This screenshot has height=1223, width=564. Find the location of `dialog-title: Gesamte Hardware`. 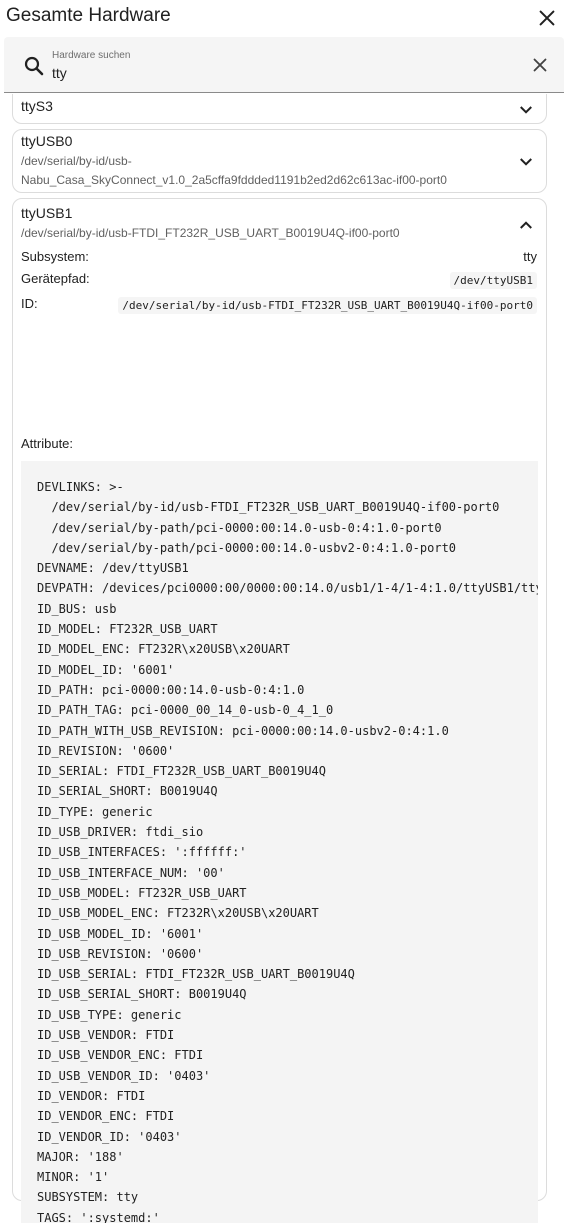

dialog-title: Gesamte Hardware is located at coordinates (88, 15).